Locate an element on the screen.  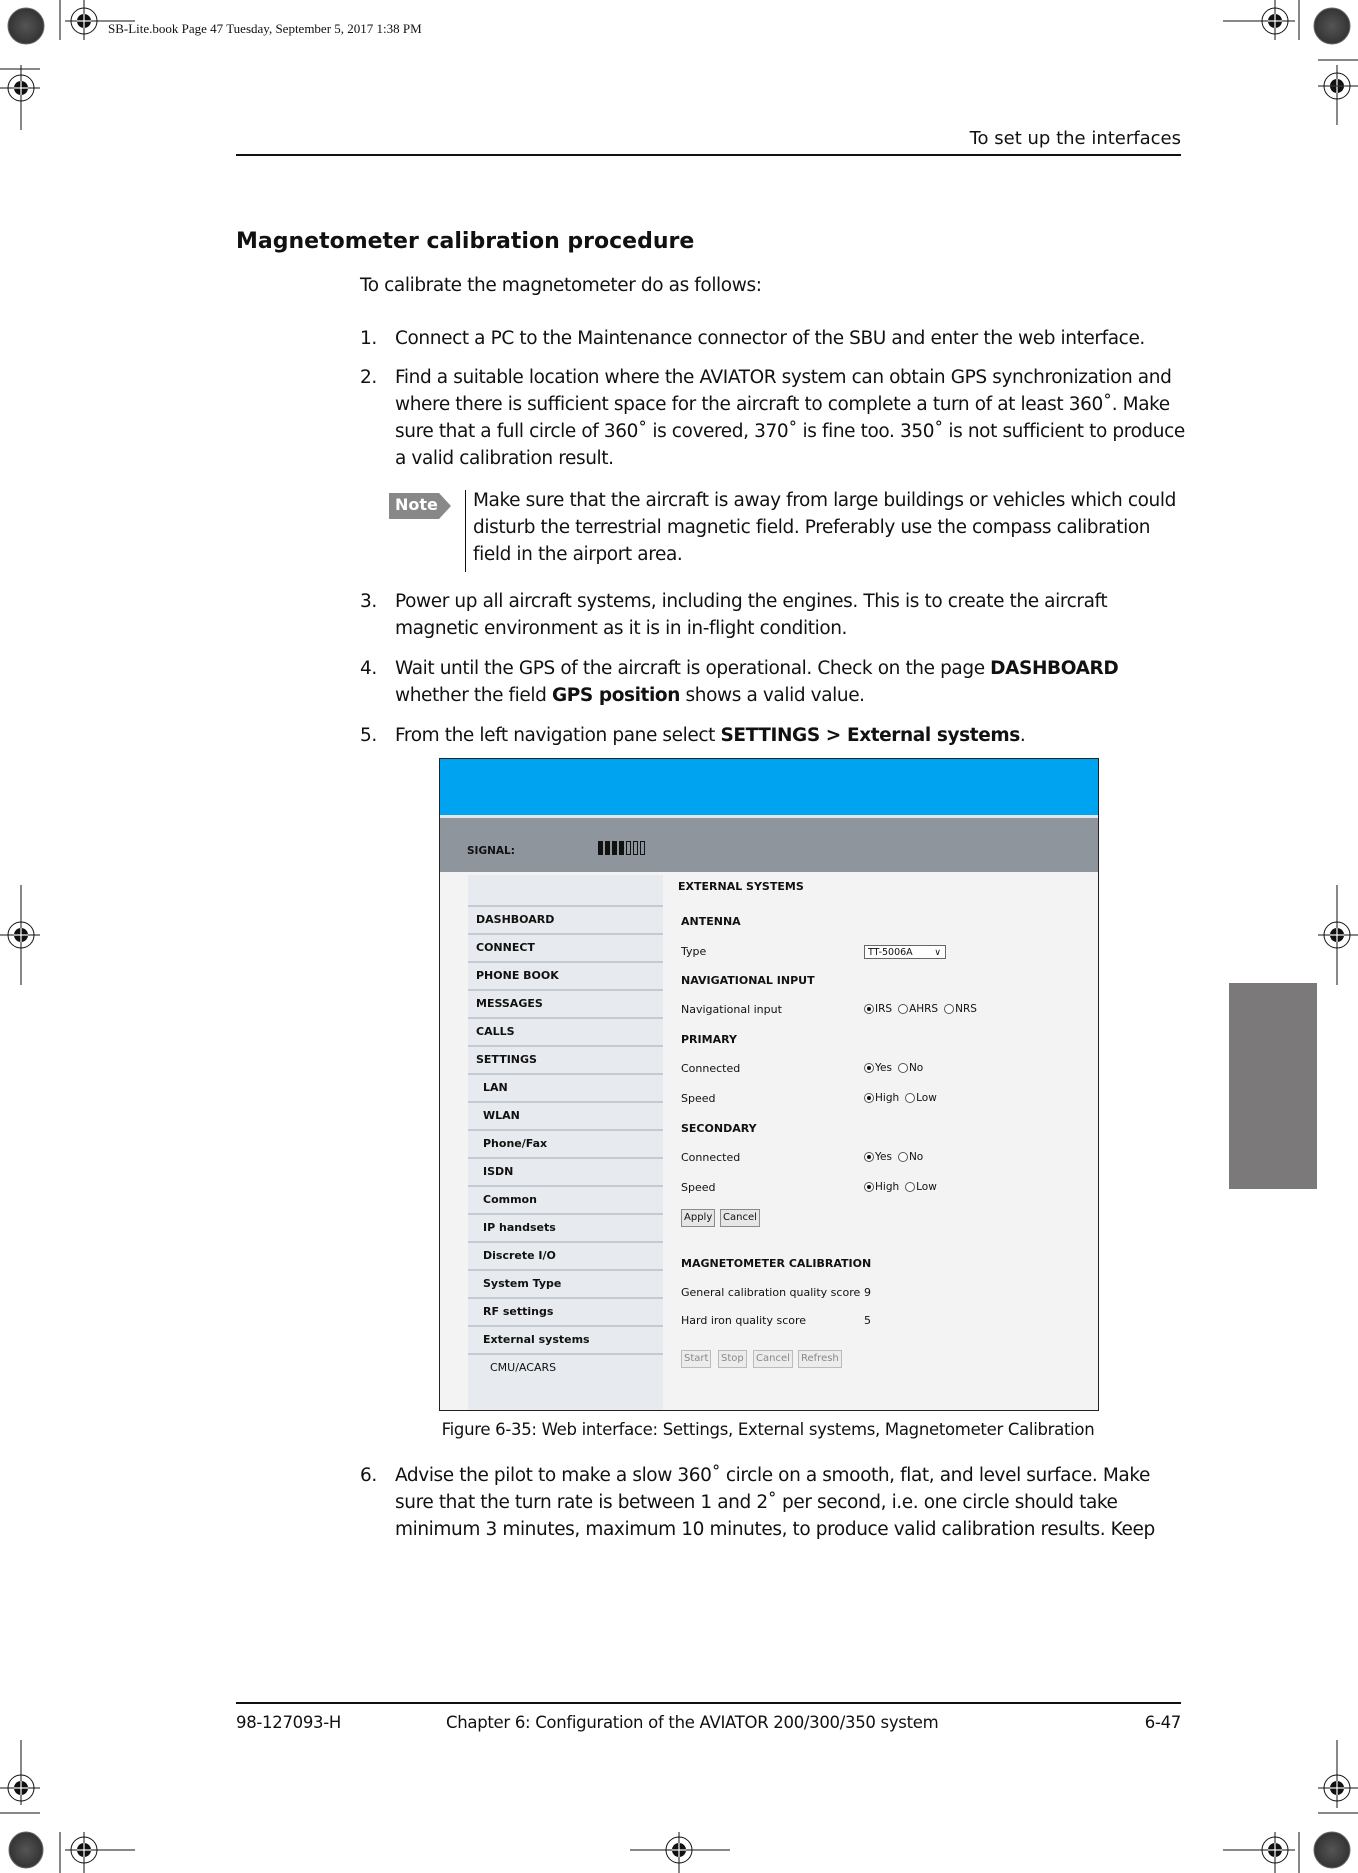
note-divider is located at coordinates (465, 531).